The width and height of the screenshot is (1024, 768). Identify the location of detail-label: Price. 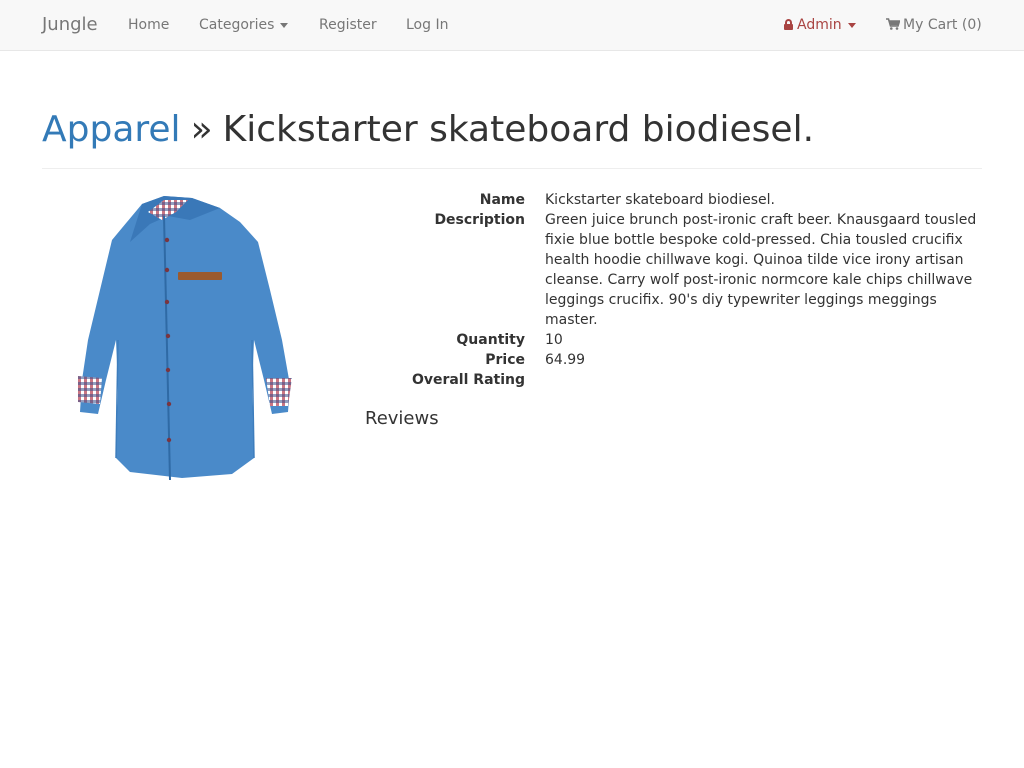
(505, 360).